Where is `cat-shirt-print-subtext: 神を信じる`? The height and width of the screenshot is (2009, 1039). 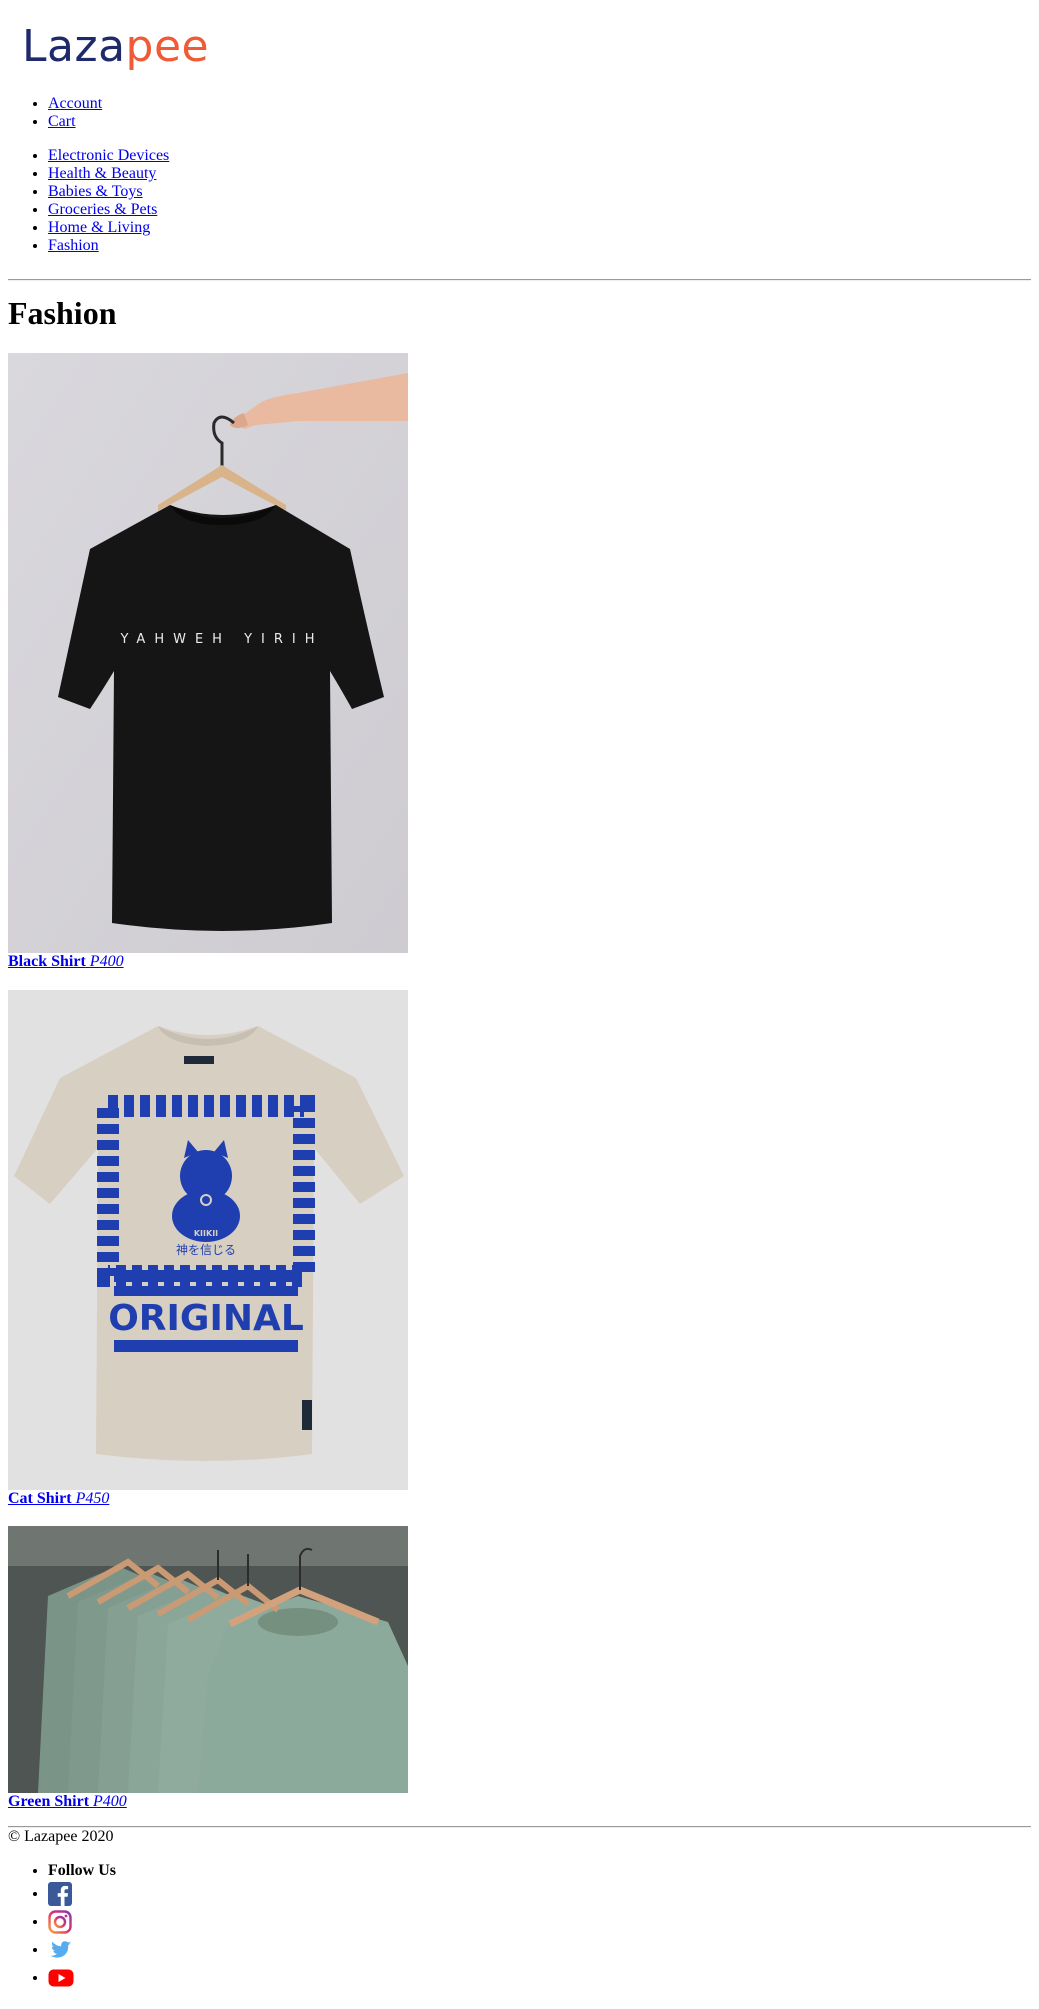
cat-shirt-print-subtext: 神を信じる is located at coordinates (206, 1250).